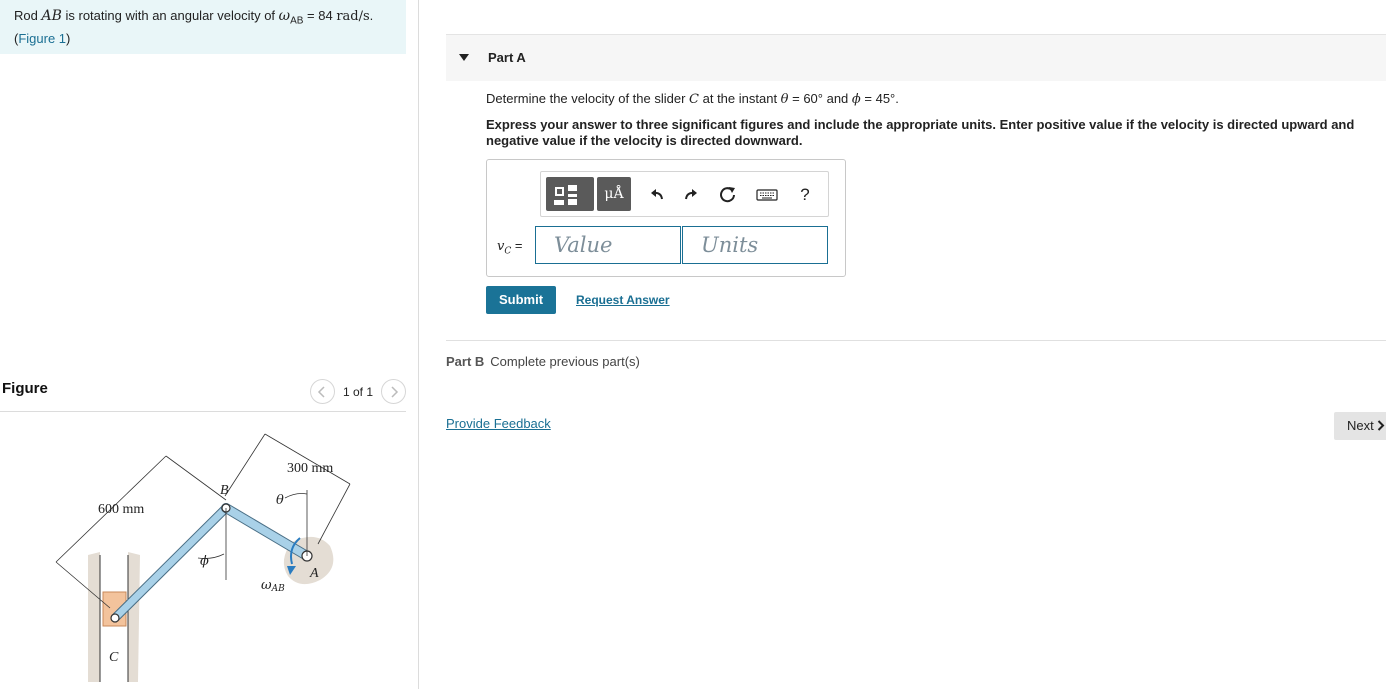 The height and width of the screenshot is (689, 1386). What do you see at coordinates (666, 218) in the screenshot?
I see `answer-box: μÅ ? vC = Value Units` at bounding box center [666, 218].